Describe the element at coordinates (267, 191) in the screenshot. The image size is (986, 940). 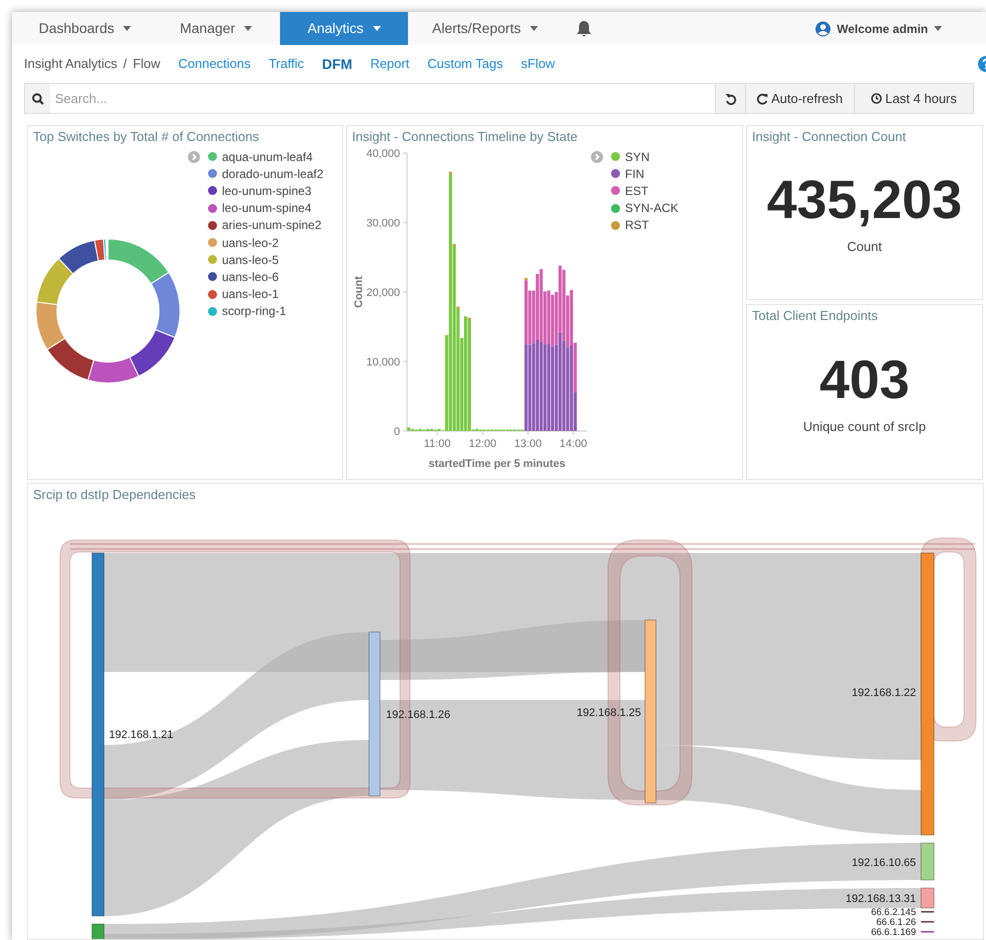
I see `legend-label: leo-unum-spine3` at that location.